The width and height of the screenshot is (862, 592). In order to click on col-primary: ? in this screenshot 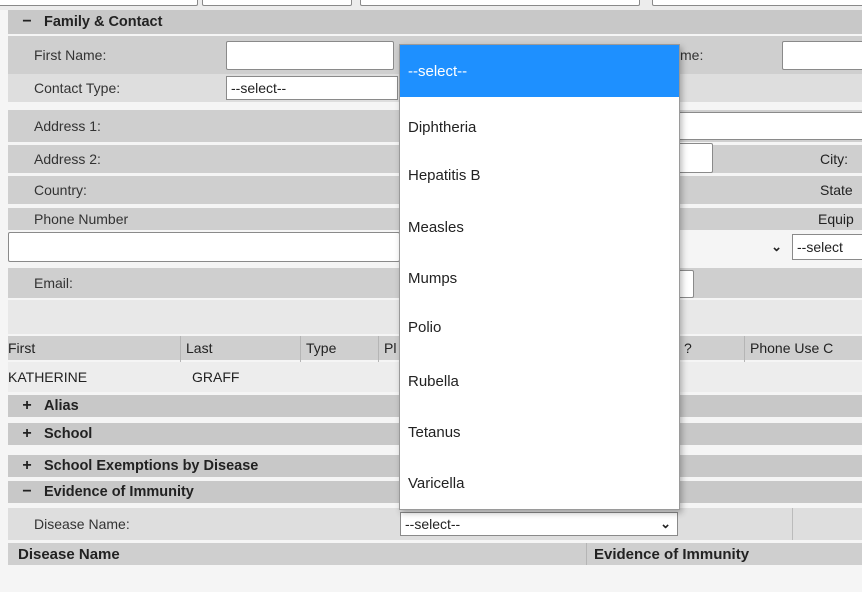, I will do `click(688, 348)`.